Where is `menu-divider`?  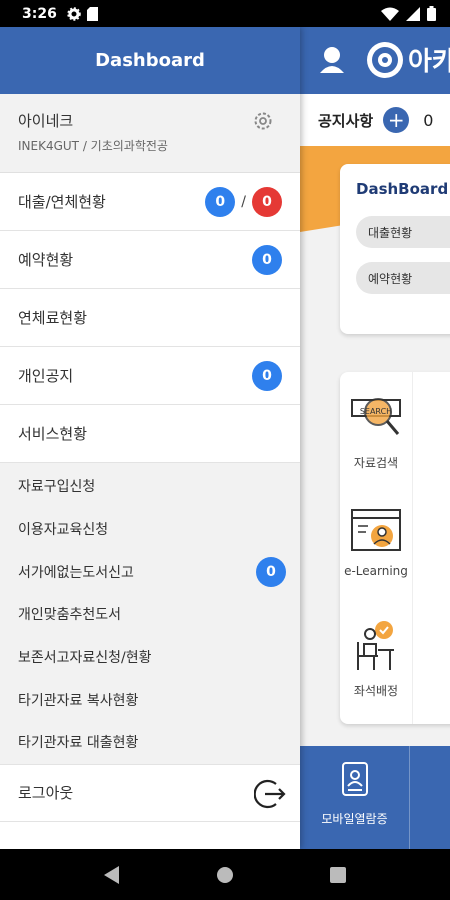 menu-divider is located at coordinates (412, 548).